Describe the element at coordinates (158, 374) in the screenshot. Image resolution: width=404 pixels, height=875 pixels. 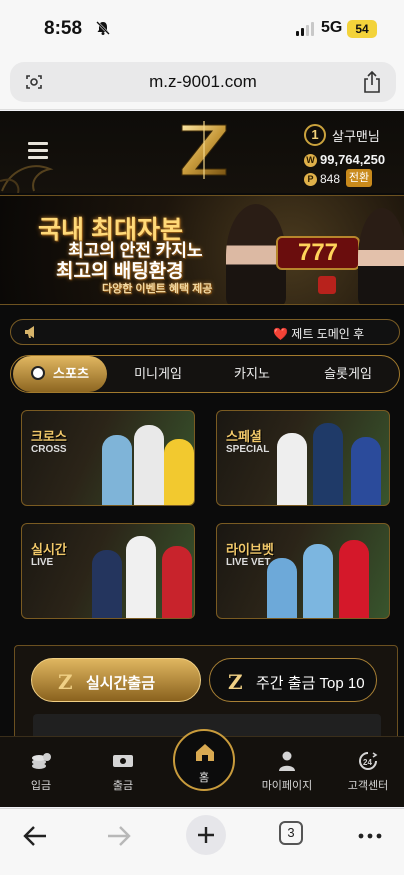
I see `tab-minigame: 미니게임` at that location.